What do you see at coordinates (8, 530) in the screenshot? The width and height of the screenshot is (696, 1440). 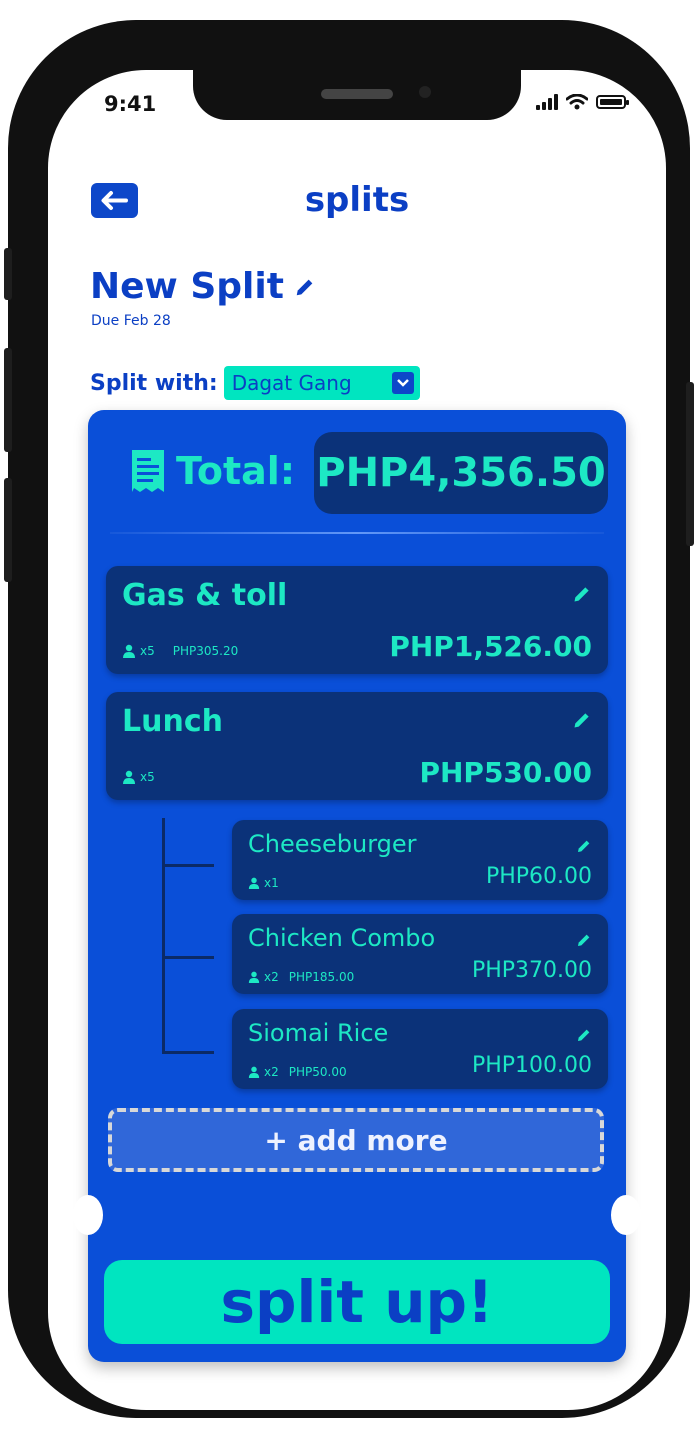 I see `volume-down-button` at bounding box center [8, 530].